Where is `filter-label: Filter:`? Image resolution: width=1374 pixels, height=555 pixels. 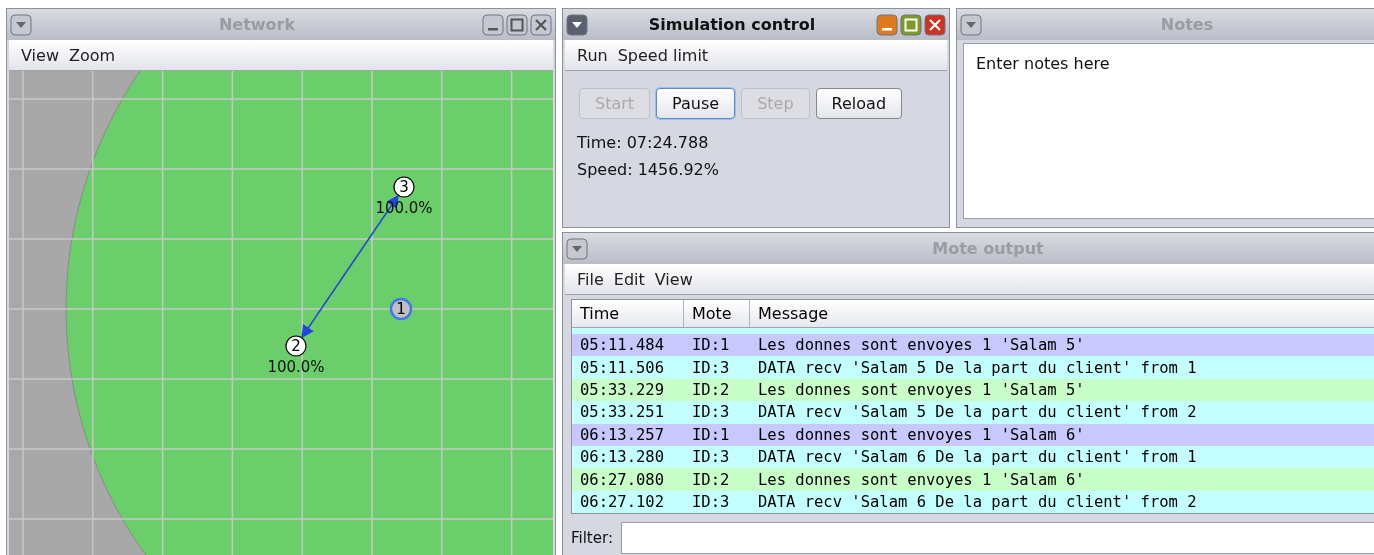 filter-label: Filter: is located at coordinates (592, 538).